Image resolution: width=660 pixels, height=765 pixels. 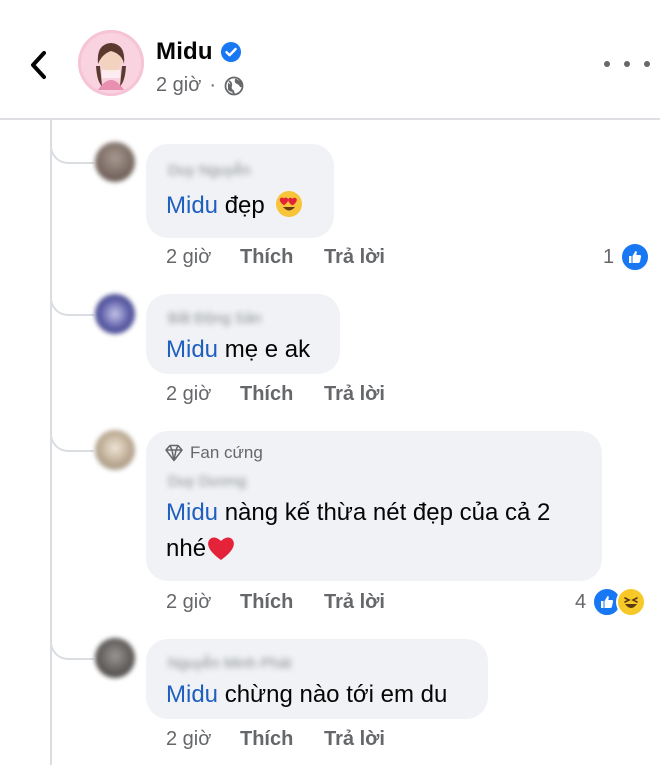 I want to click on more-options-button, so click(x=627, y=64).